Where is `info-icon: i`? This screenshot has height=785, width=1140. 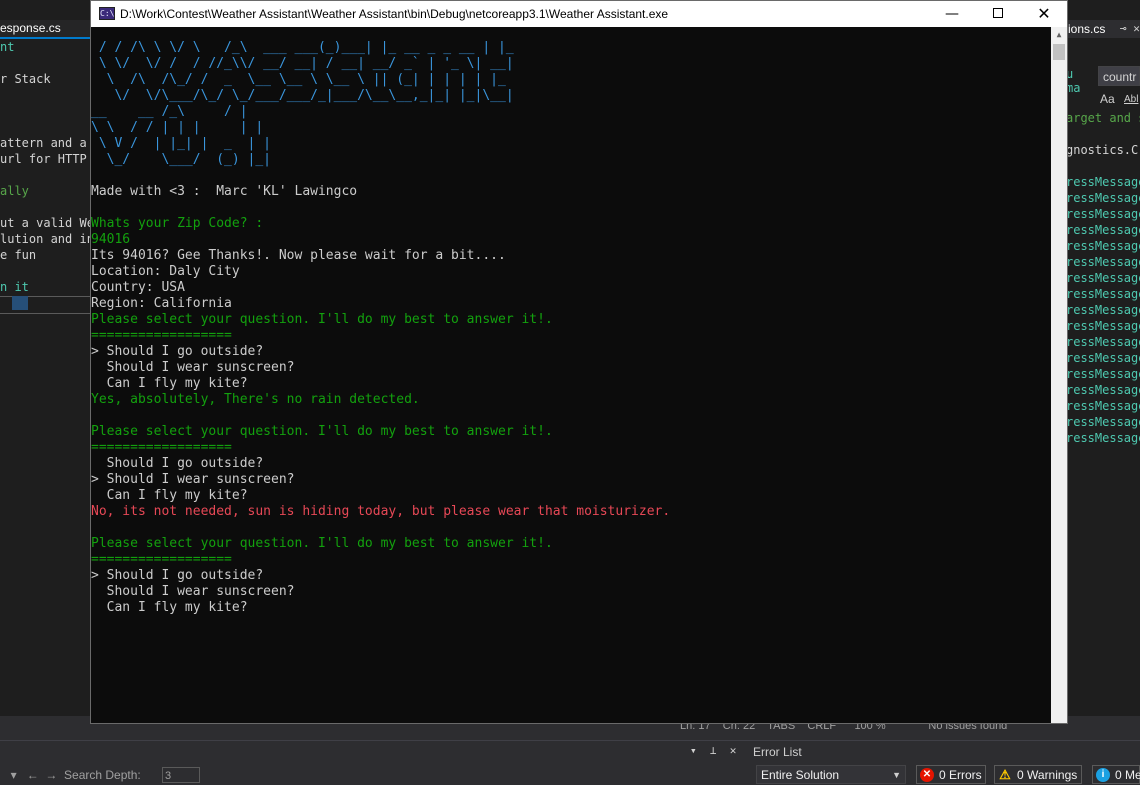 info-icon: i is located at coordinates (1103, 775).